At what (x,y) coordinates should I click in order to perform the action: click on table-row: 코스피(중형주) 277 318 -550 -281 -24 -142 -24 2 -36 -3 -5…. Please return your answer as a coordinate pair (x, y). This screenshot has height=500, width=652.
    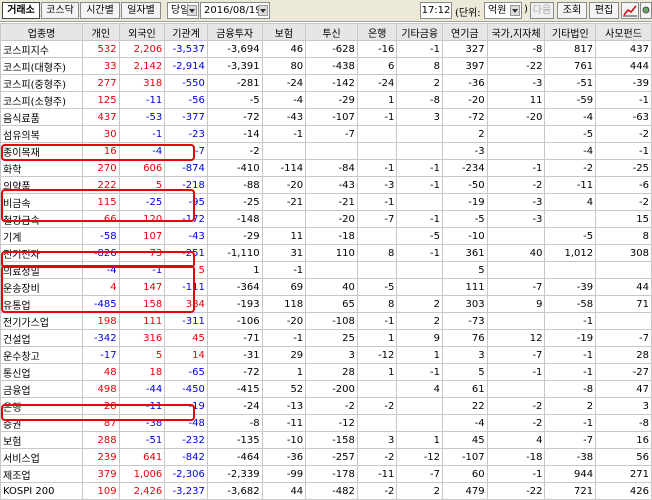
    Looking at the image, I should click on (326, 83).